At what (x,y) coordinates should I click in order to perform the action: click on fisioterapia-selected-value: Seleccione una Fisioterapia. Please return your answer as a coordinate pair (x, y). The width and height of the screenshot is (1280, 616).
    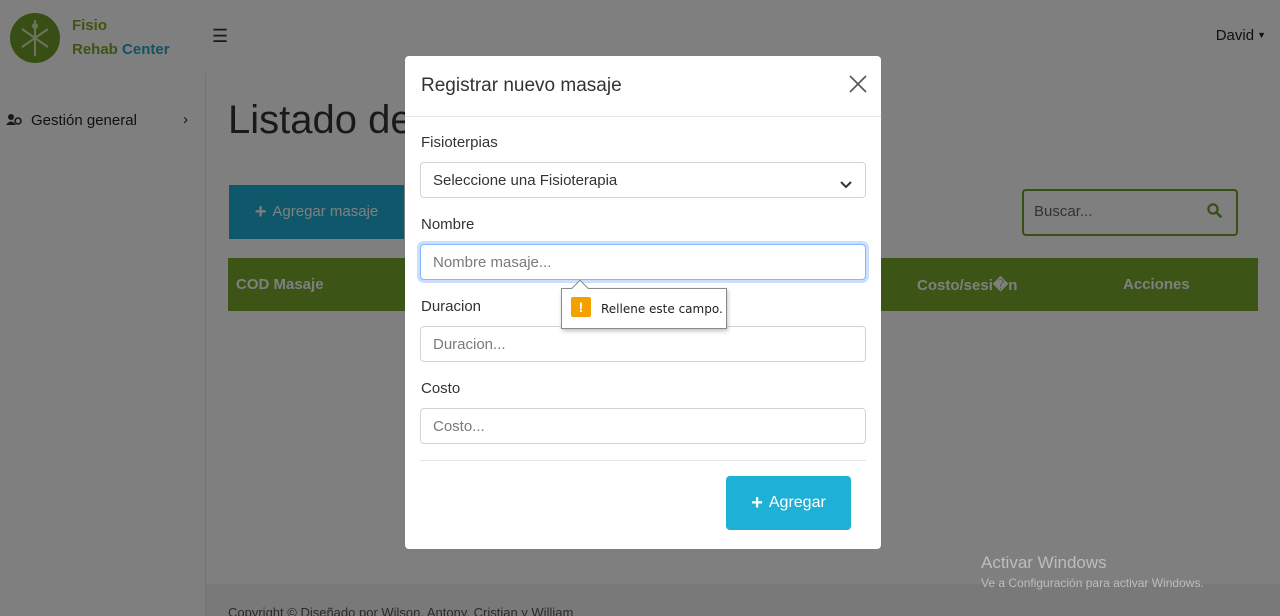
    Looking at the image, I should click on (525, 180).